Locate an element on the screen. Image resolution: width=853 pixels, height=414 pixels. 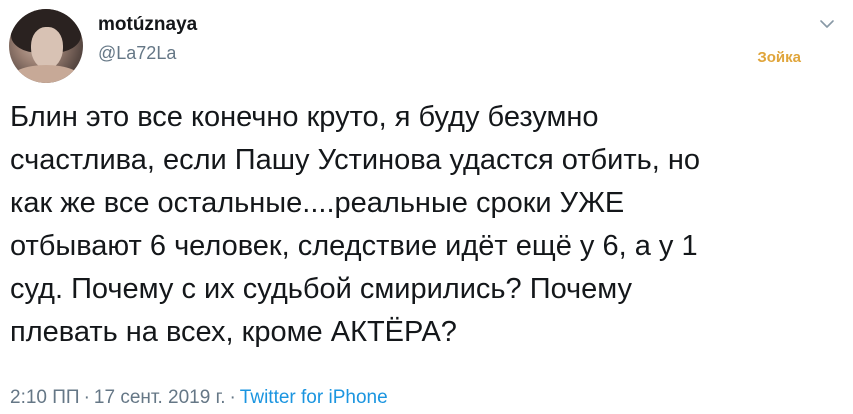
tweet-source-link: Twitter for iPhone is located at coordinates (314, 397).